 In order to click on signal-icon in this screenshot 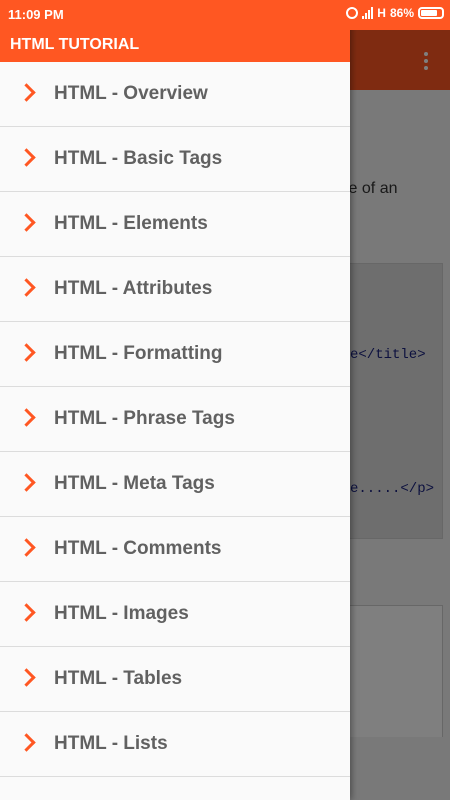, I will do `click(368, 13)`.